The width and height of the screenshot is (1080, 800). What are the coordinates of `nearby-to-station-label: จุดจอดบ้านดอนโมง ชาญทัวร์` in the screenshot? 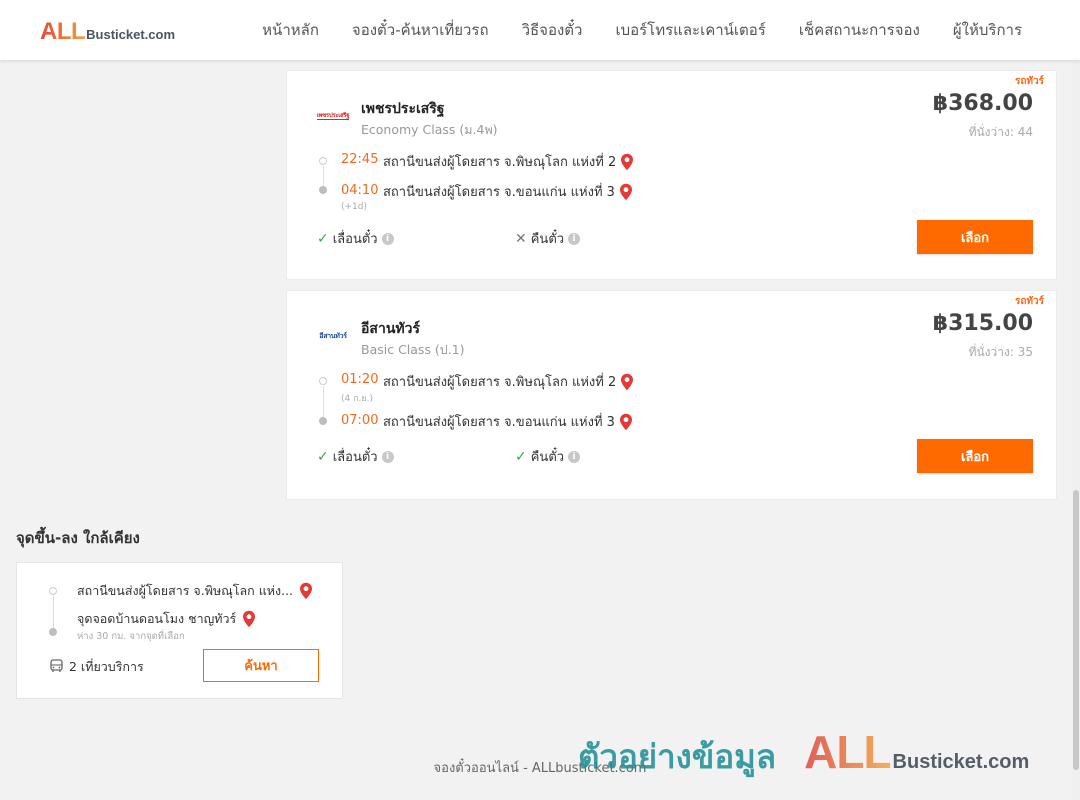 It's located at (157, 618).